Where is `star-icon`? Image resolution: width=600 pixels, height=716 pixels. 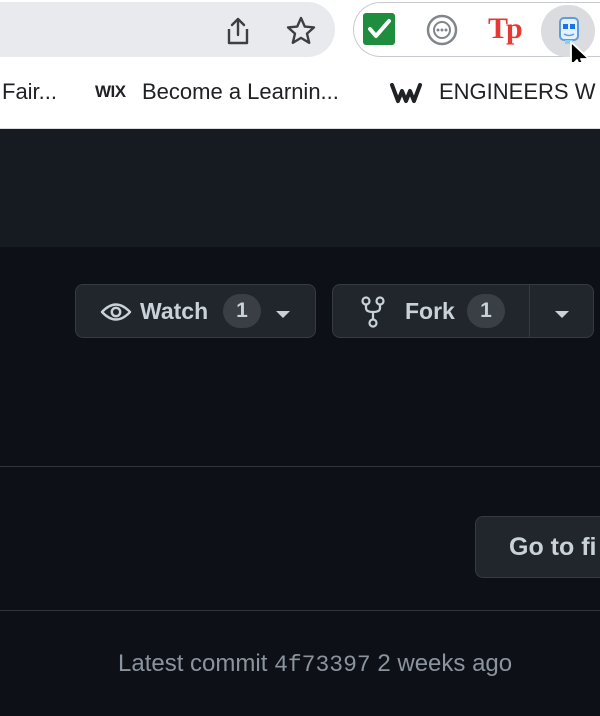 star-icon is located at coordinates (301, 31).